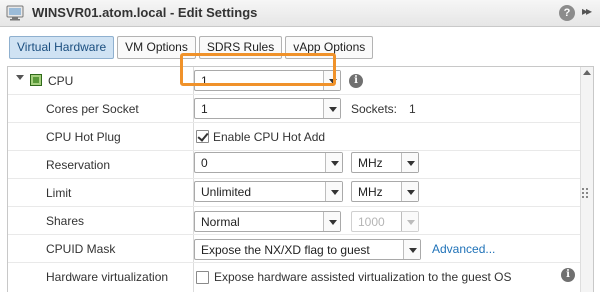 Image resolution: width=600 pixels, height=292 pixels. I want to click on row-limit: Limit Unlimited MHz, so click(294, 193).